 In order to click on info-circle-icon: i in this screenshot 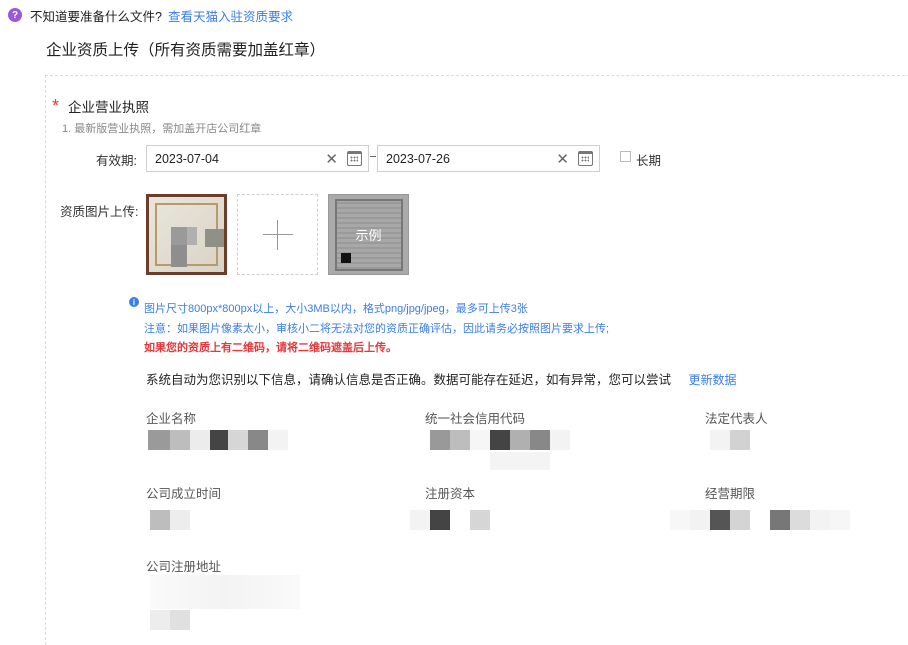, I will do `click(134, 302)`.